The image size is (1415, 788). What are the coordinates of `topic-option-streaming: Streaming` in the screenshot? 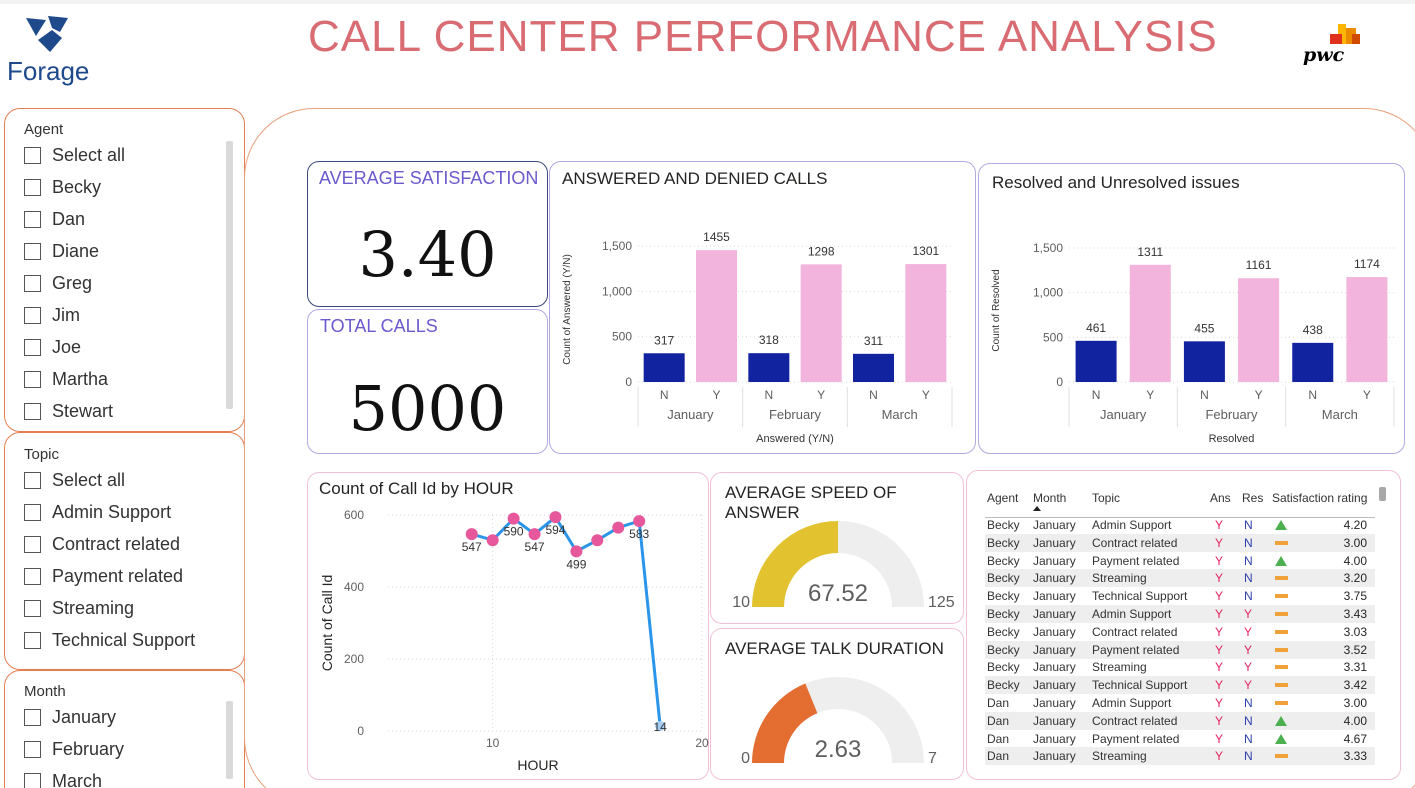 It's located at (79, 608).